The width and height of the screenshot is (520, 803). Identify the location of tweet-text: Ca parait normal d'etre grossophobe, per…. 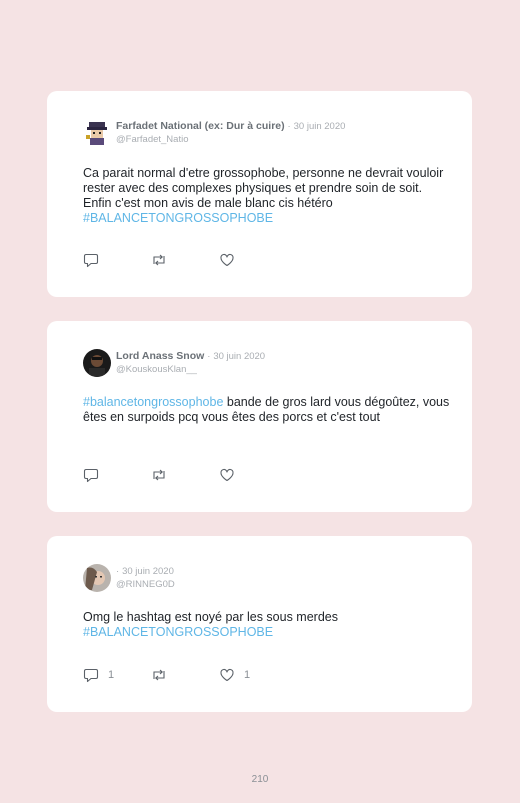
(268, 196).